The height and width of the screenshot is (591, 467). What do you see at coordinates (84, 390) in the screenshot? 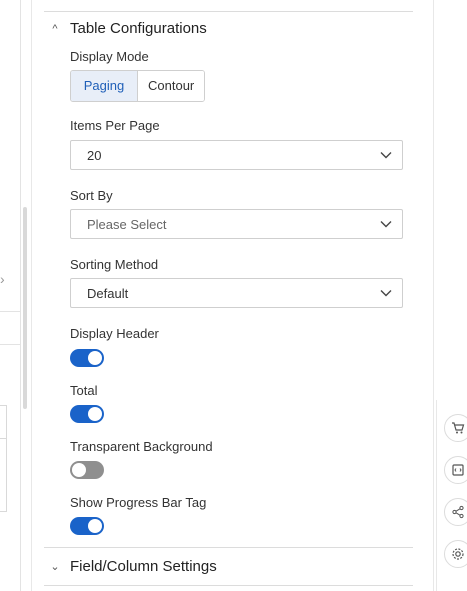
I see `total-label: Total` at bounding box center [84, 390].